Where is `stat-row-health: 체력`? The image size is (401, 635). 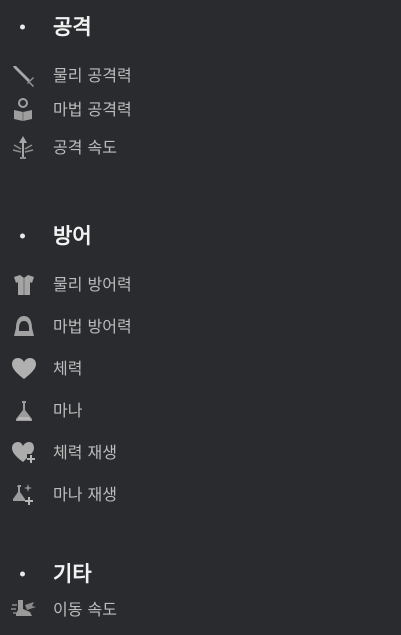
stat-row-health: 체력 is located at coordinates (125, 369).